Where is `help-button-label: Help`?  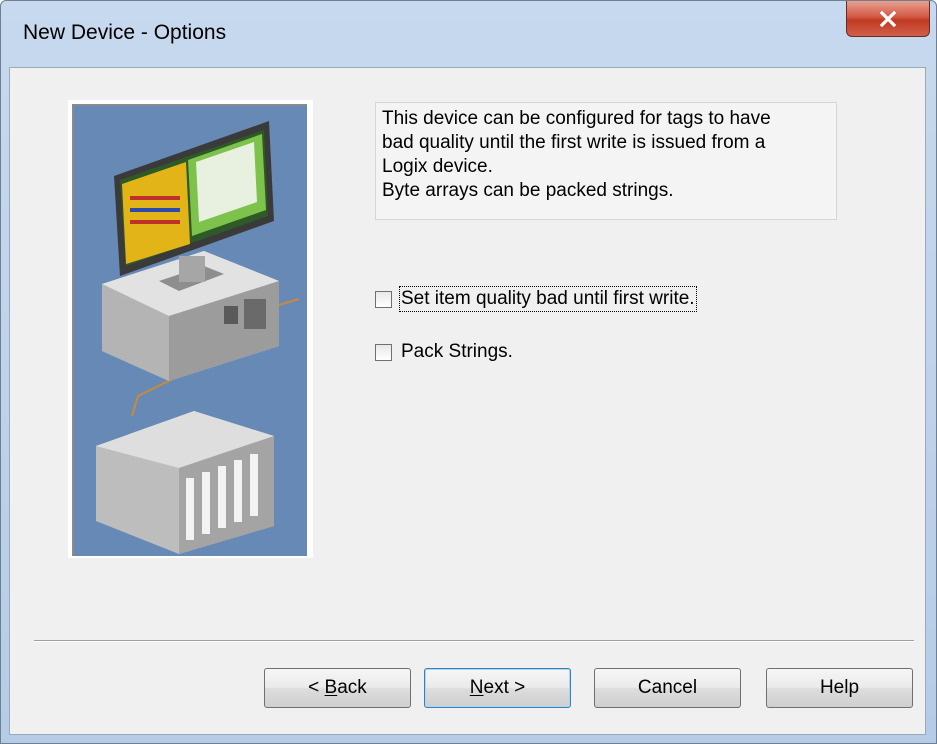 help-button-label: Help is located at coordinates (839, 687).